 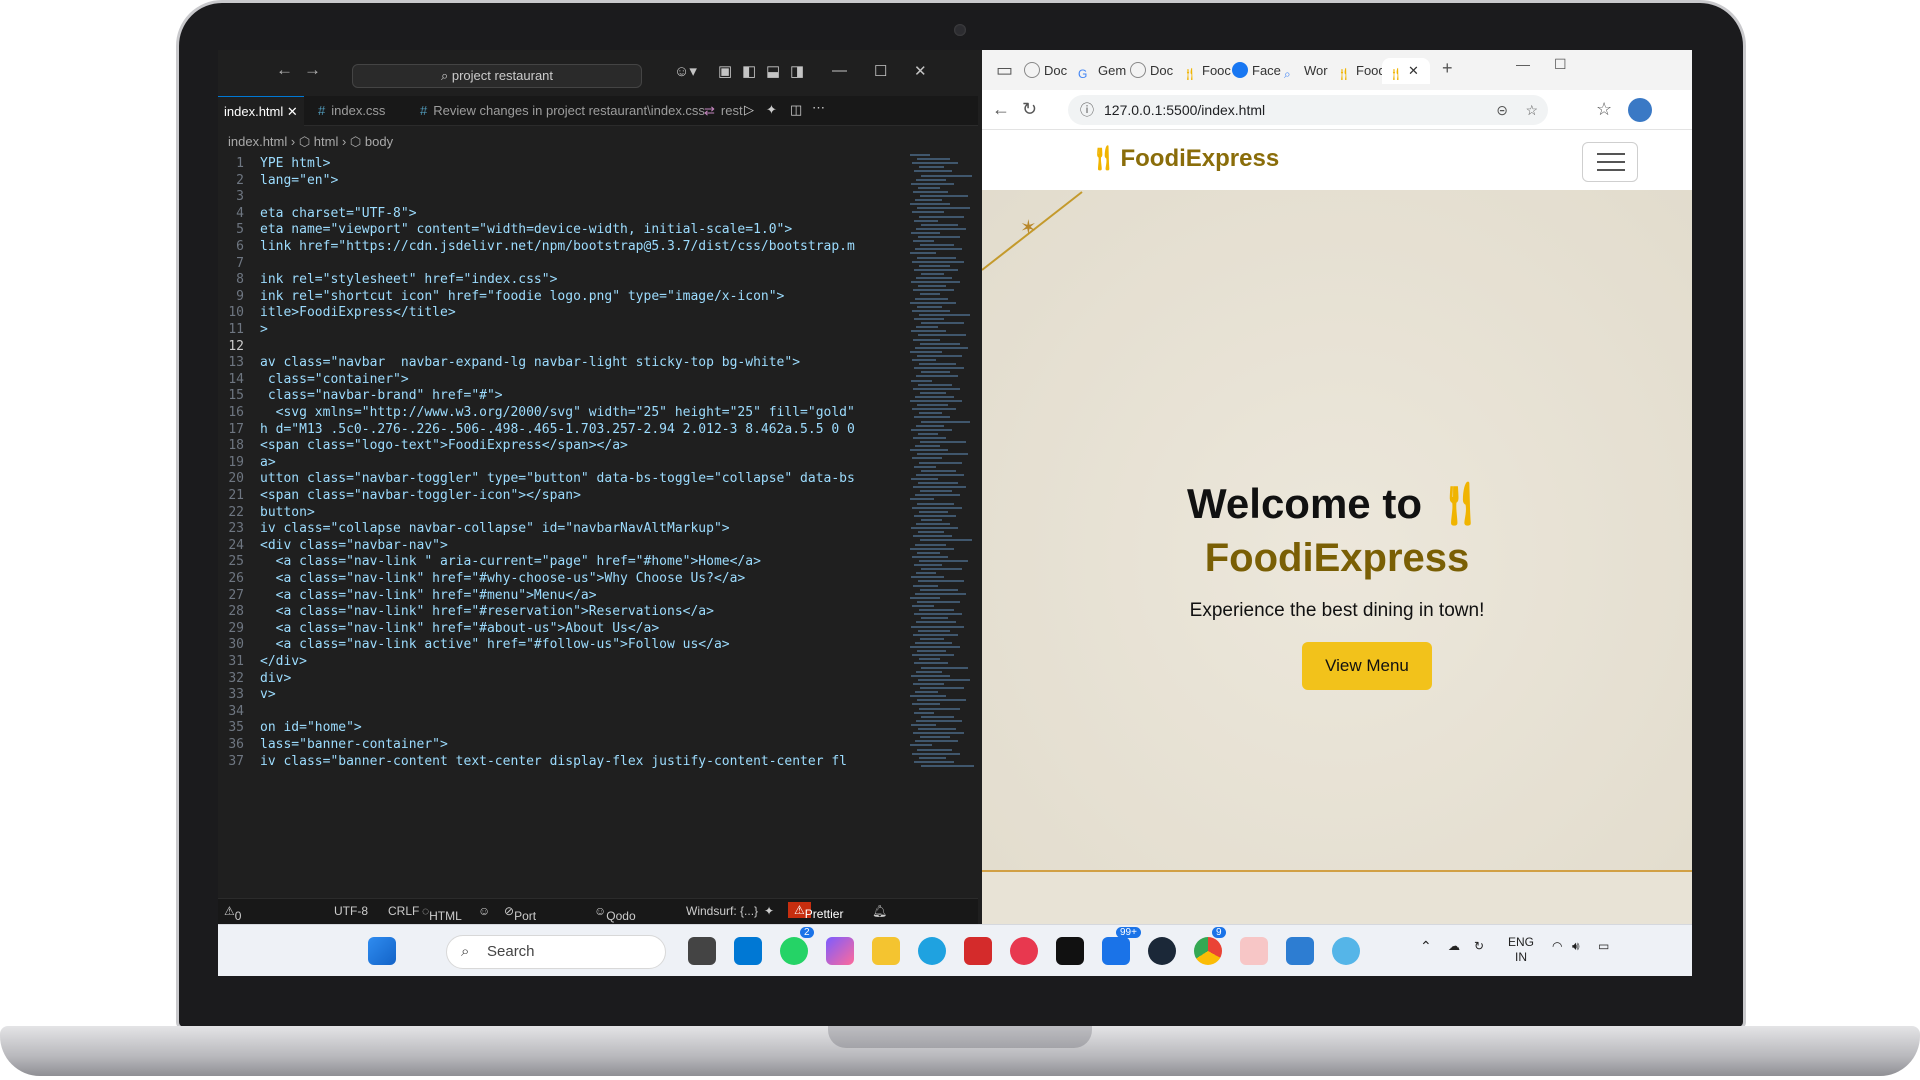 What do you see at coordinates (261, 111) in the screenshot?
I see `tab-index-html: index.html ✕` at bounding box center [261, 111].